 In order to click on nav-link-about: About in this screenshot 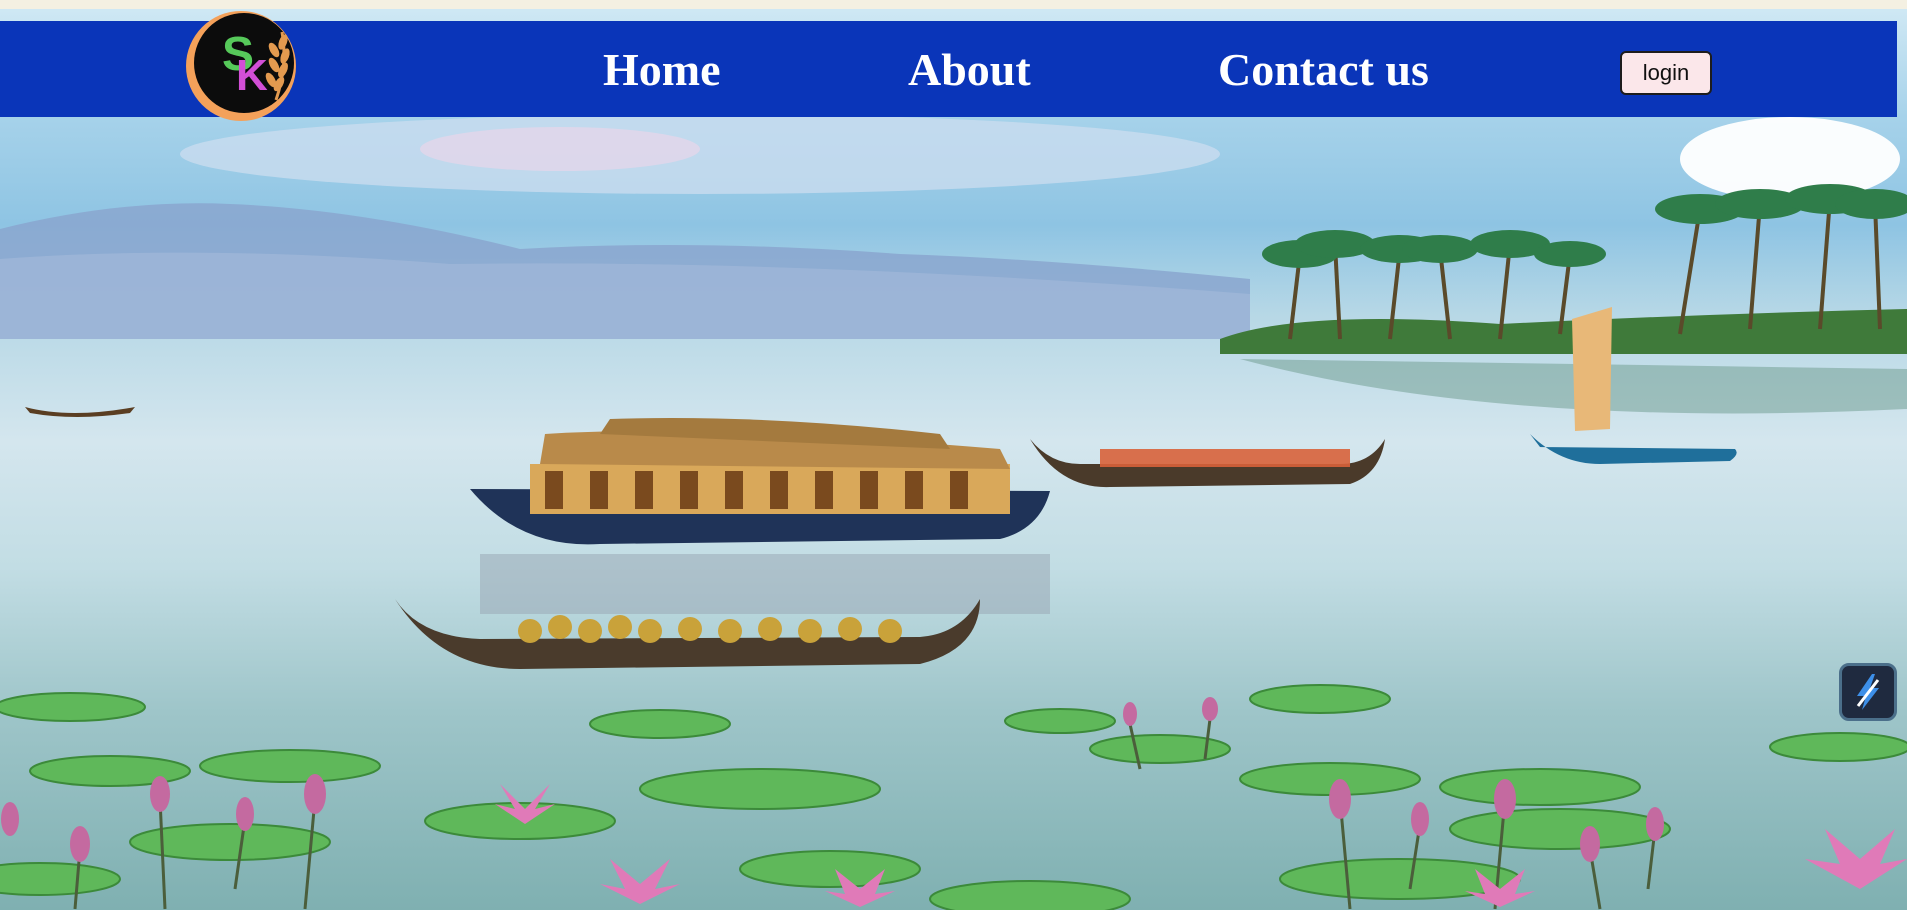, I will do `click(969, 70)`.